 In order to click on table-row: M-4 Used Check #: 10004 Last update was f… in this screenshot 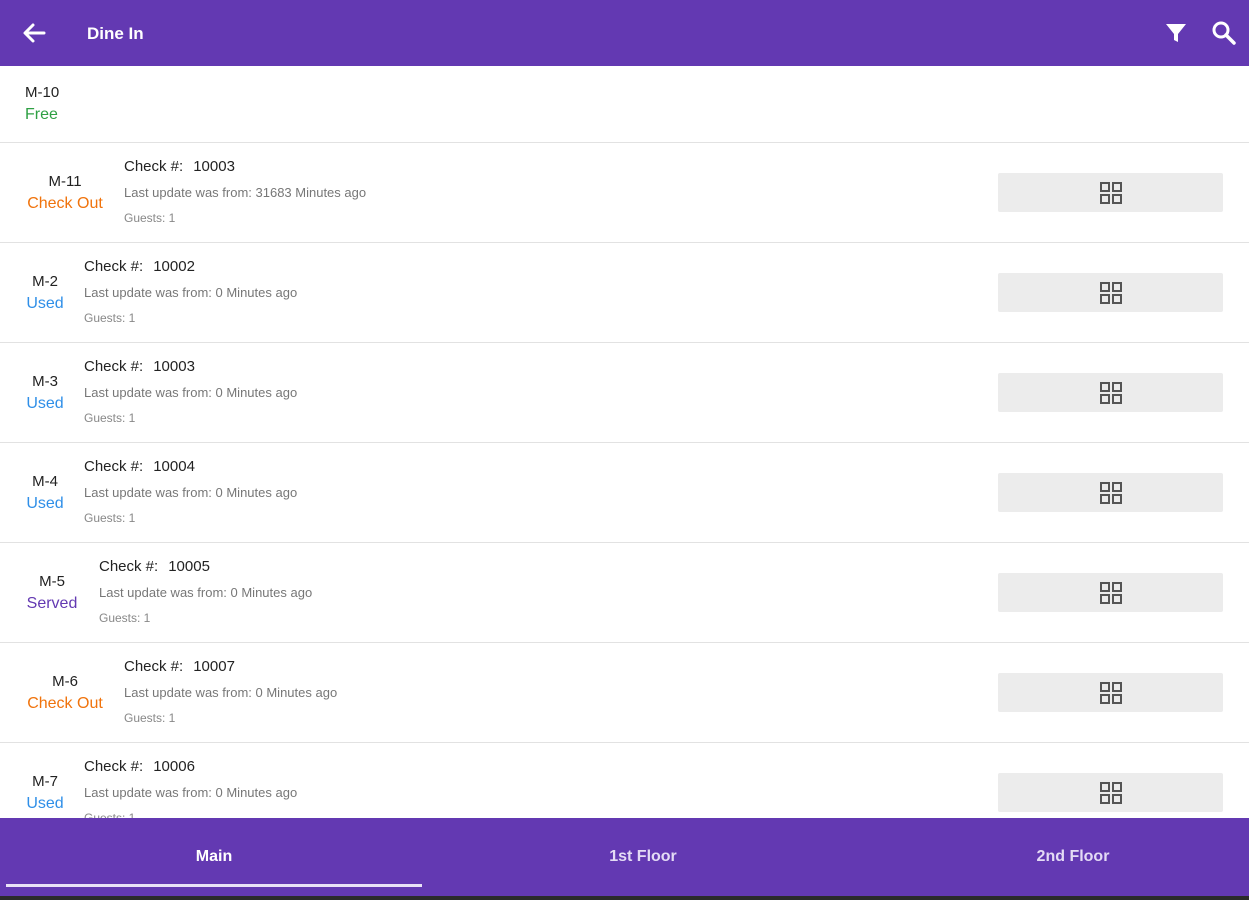, I will do `click(624, 493)`.